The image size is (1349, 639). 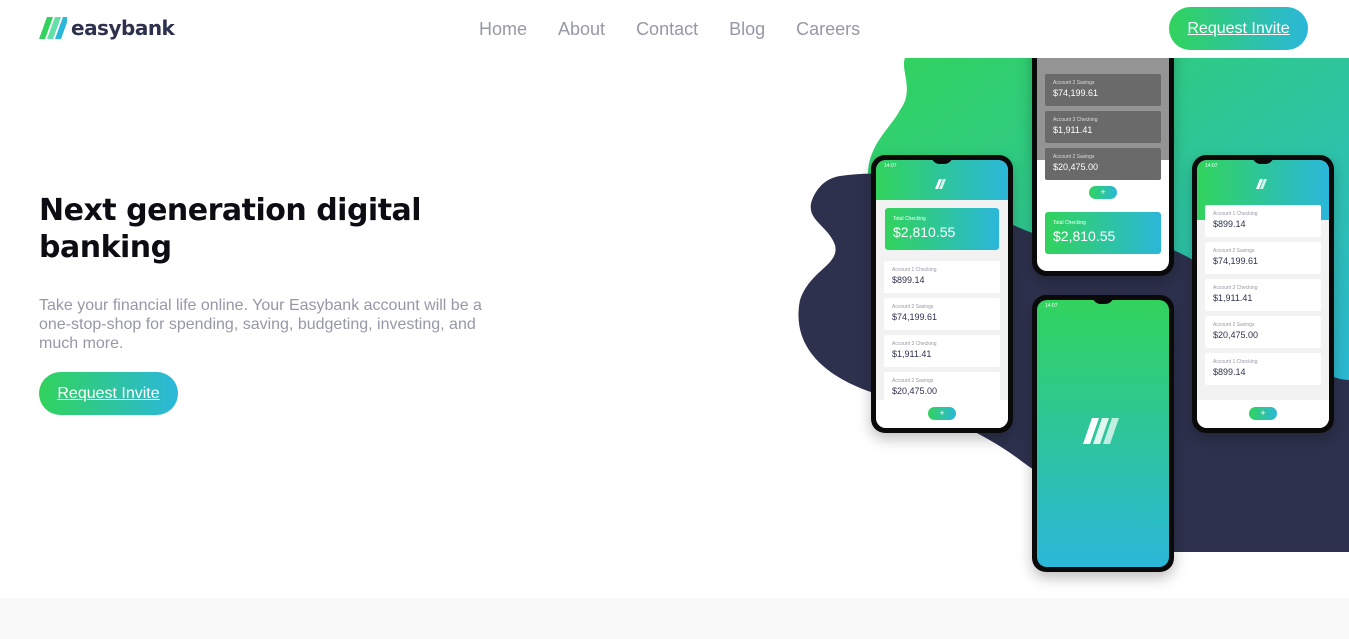 What do you see at coordinates (53, 28) in the screenshot?
I see `logo-mark-icon` at bounding box center [53, 28].